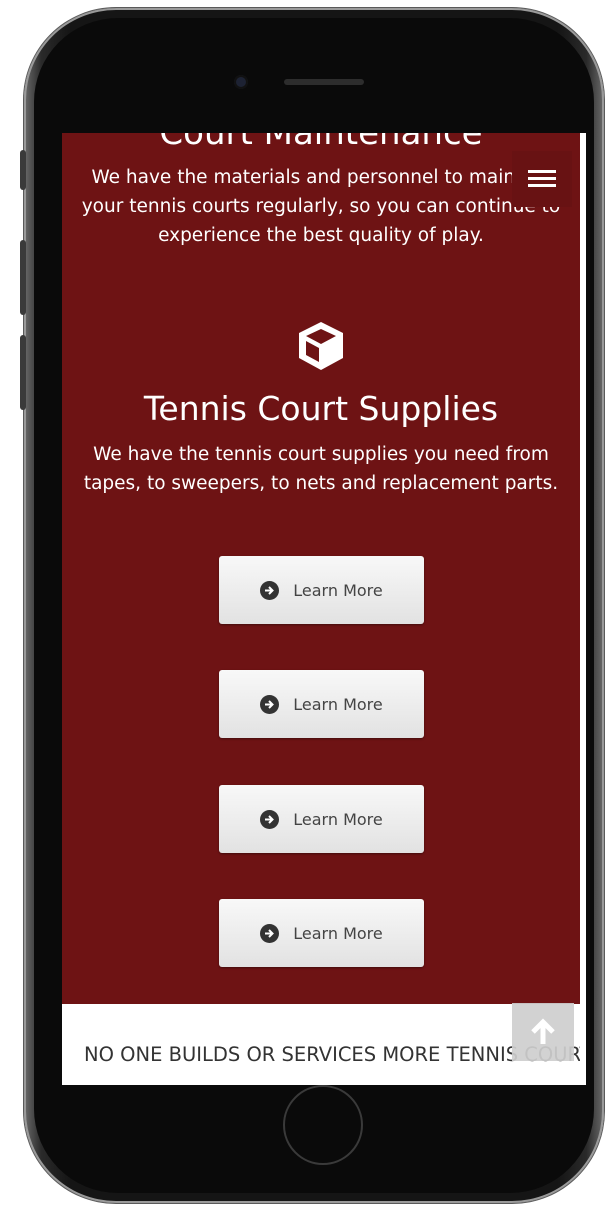 Image resolution: width=615 pixels, height=1211 pixels. I want to click on hamburger-menu-icon, so click(542, 179).